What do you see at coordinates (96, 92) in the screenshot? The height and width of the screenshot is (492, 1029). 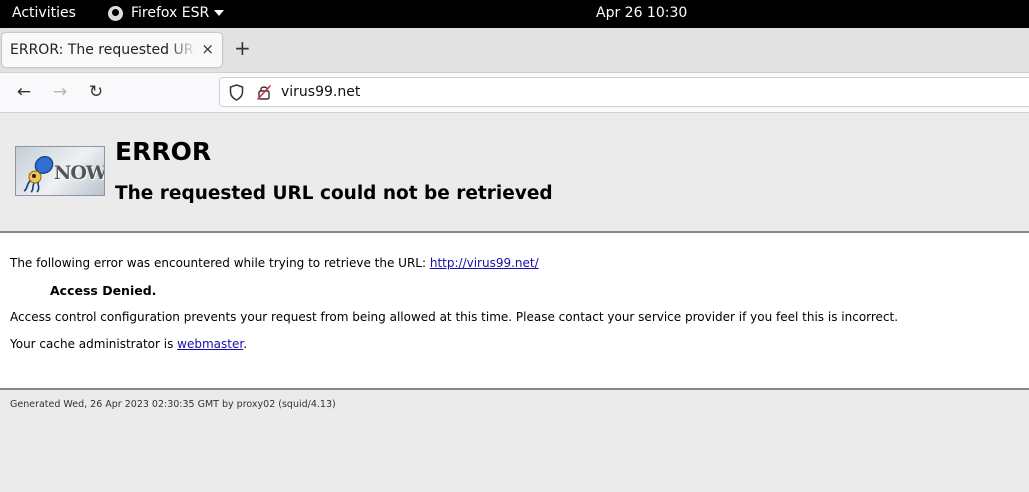 I see `reload-button: ↻` at bounding box center [96, 92].